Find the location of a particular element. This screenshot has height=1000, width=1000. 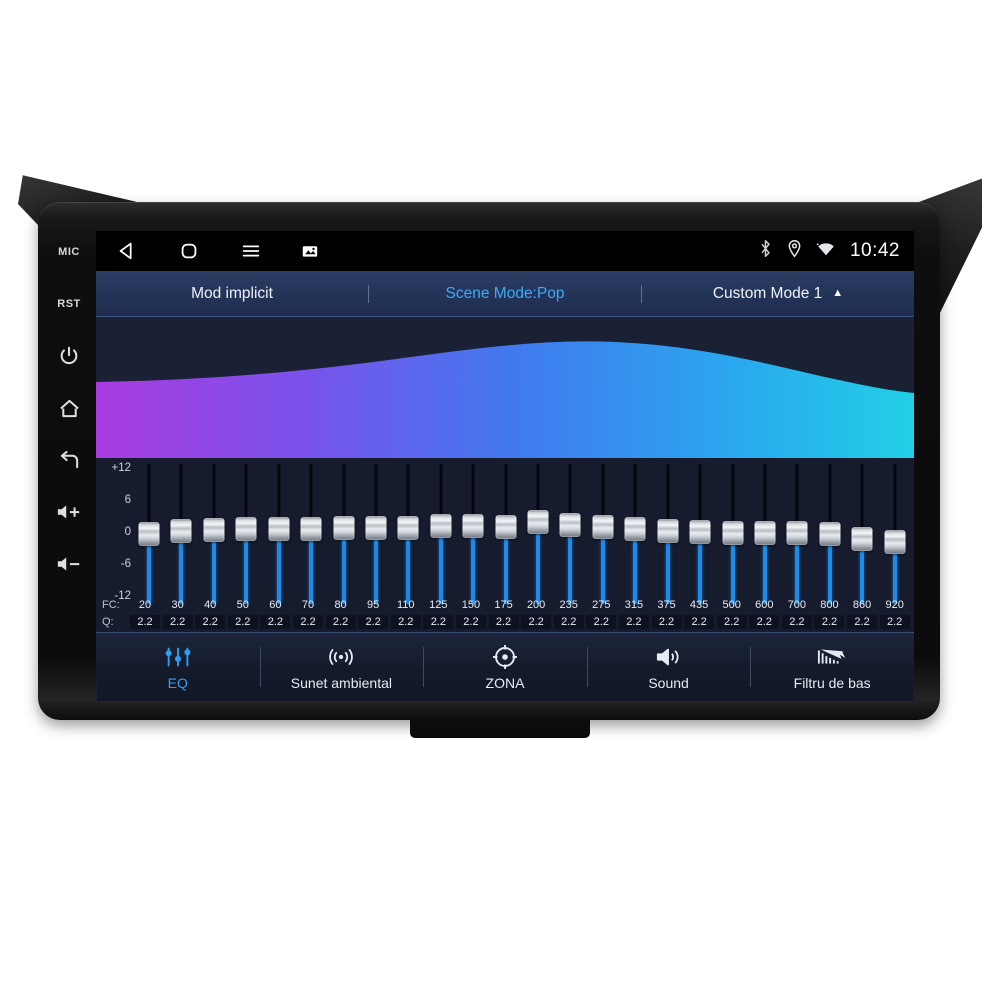

back-button is located at coordinates (69, 460).